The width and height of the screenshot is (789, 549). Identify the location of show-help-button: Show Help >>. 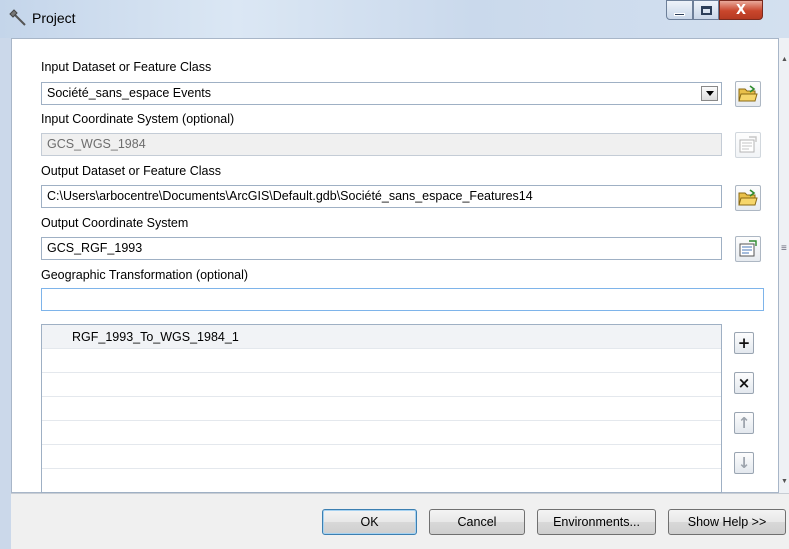
(727, 522).